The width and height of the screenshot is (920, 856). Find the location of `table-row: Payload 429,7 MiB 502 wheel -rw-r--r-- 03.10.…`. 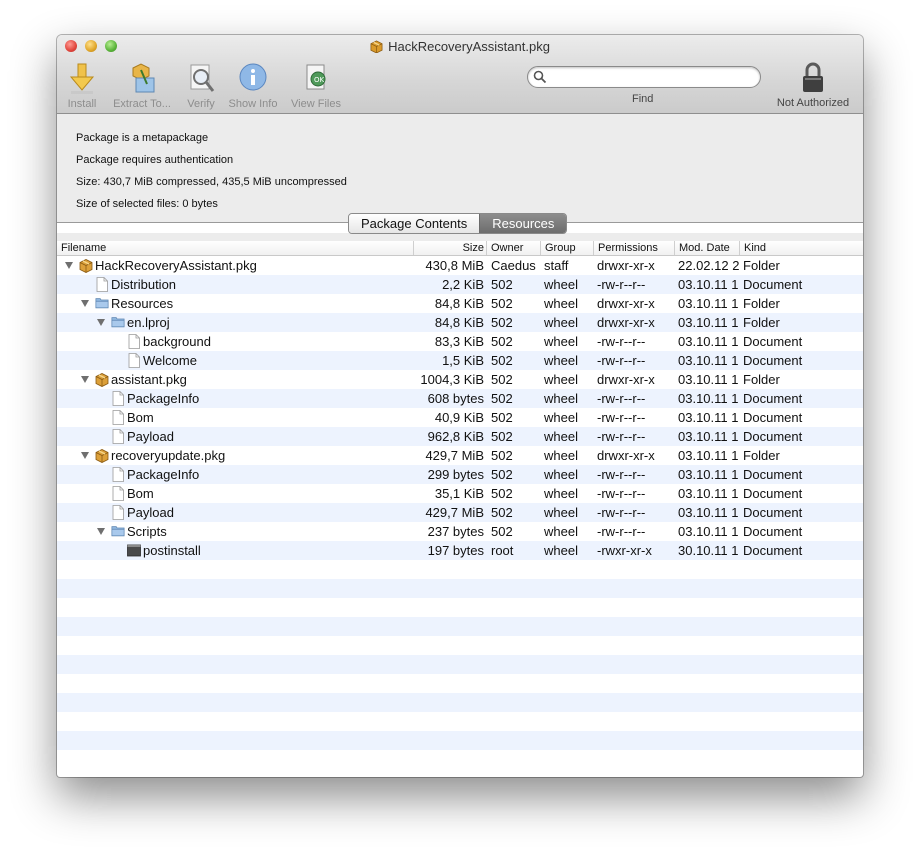

table-row: Payload 429,7 MiB 502 wheel -rw-r--r-- 03.10.… is located at coordinates (460, 512).